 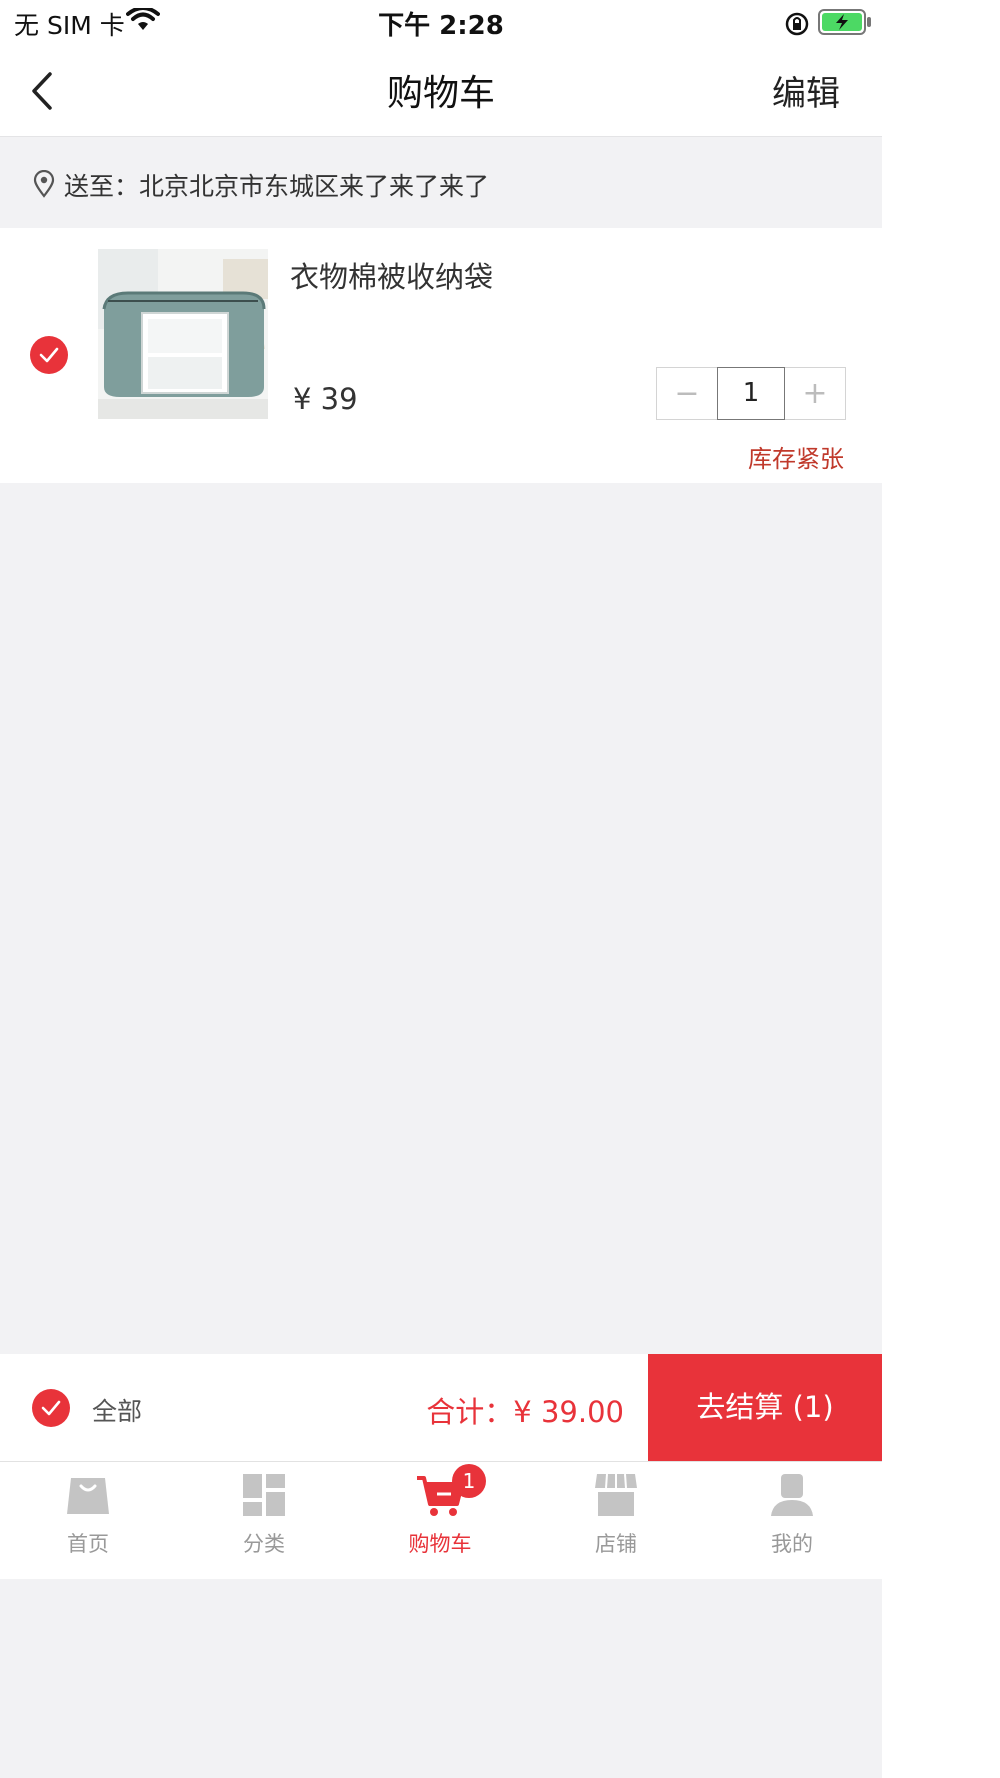 I want to click on checkout-bar: 全部 合计：¥ 39.00 去结算 (1), so click(x=441, y=1407).